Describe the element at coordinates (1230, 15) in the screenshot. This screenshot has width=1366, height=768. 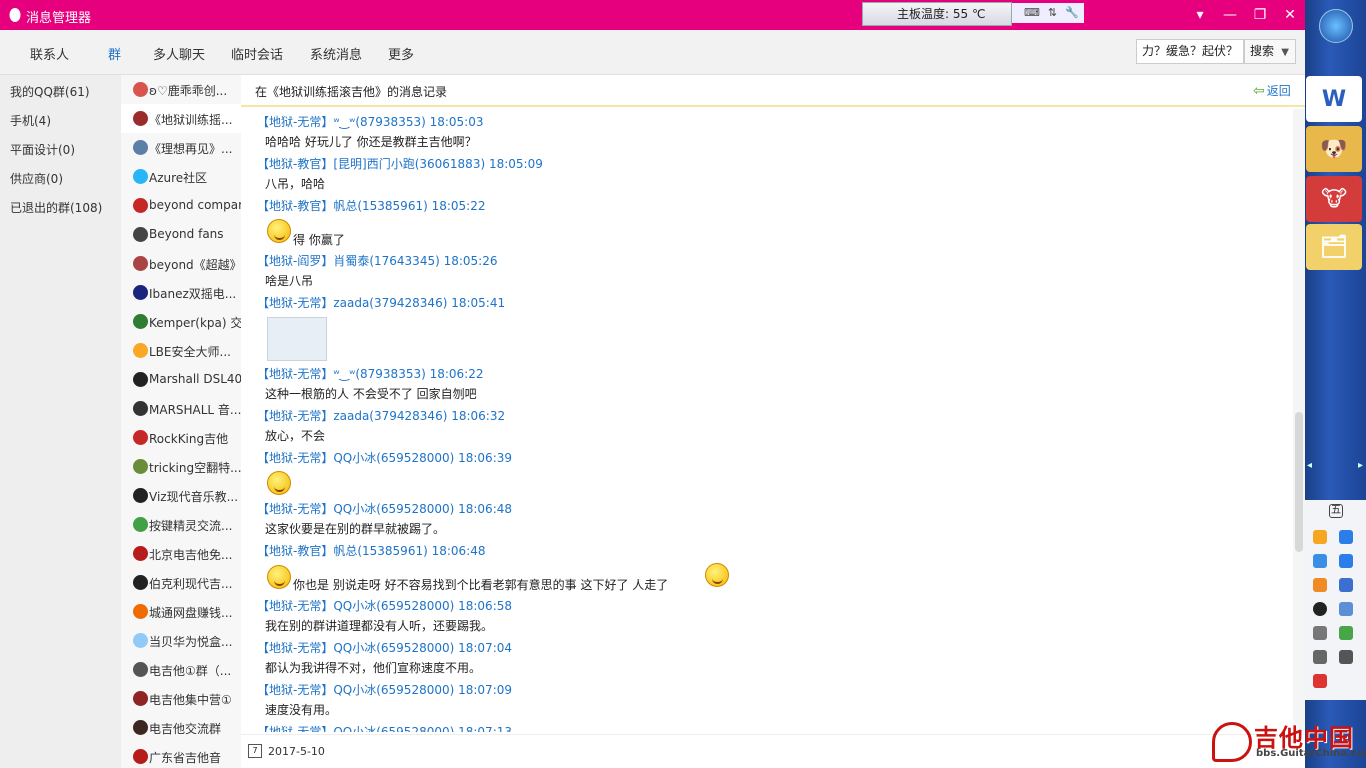
I see `minimize-icon: —` at that location.